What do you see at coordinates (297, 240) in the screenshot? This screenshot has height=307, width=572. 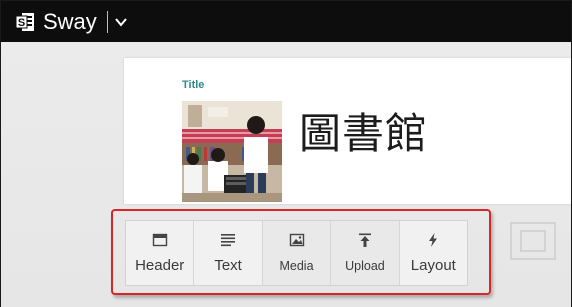 I see `image-icon` at bounding box center [297, 240].